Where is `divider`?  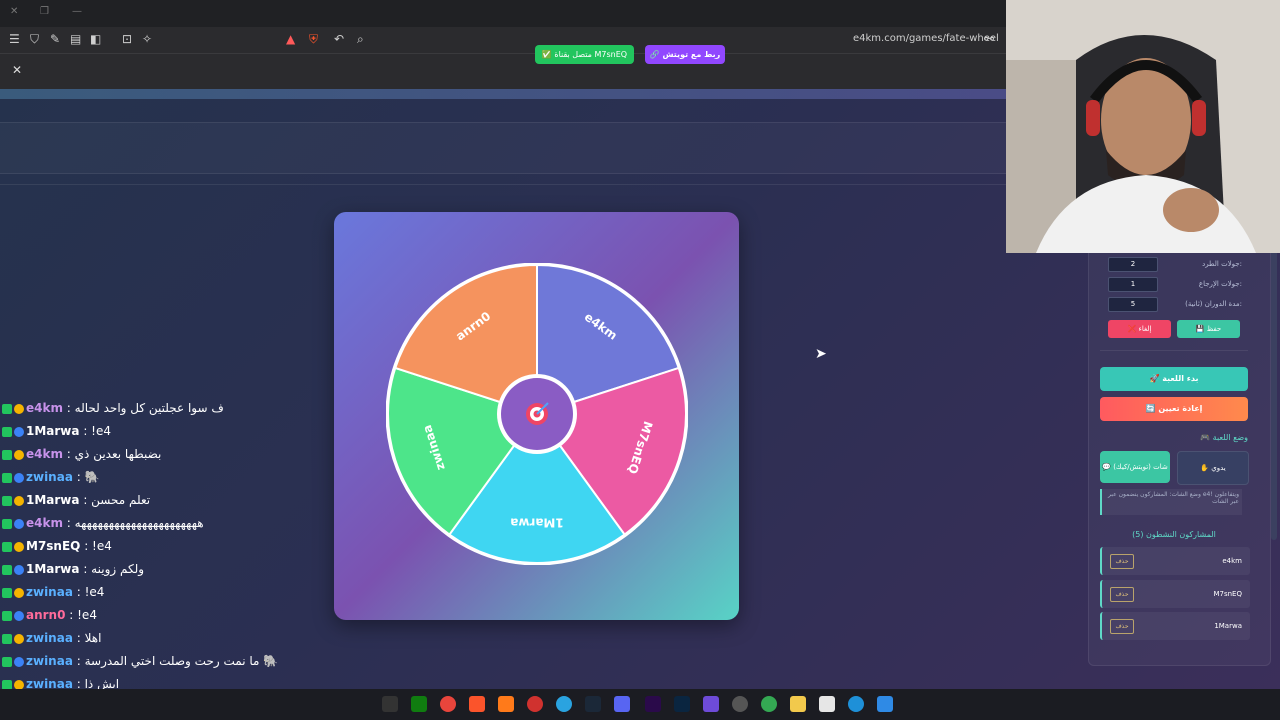 divider is located at coordinates (1174, 350).